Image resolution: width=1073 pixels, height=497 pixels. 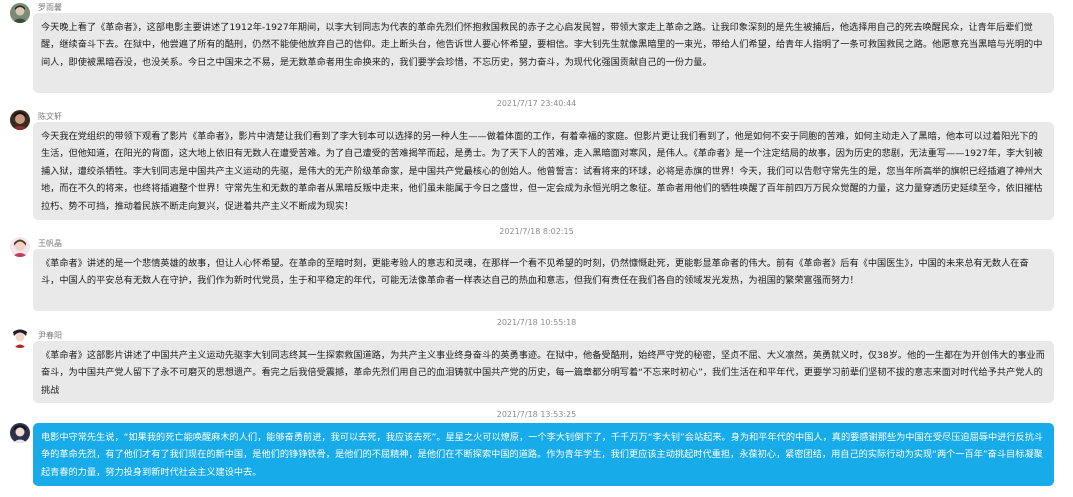 What do you see at coordinates (536, 231) in the screenshot?
I see `message-timestamp: 2021/7/18 8:02:15` at bounding box center [536, 231].